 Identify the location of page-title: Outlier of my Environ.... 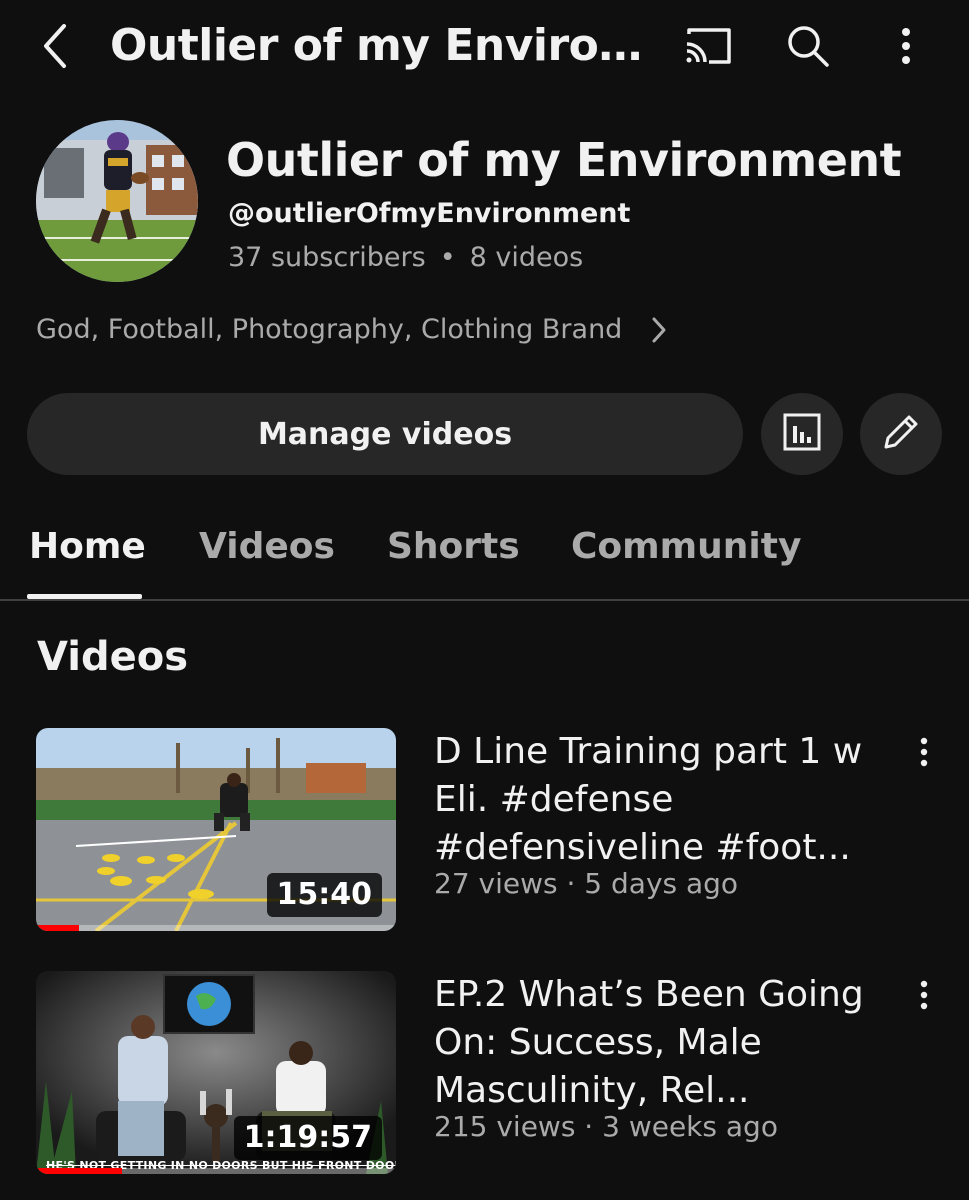
(382, 45).